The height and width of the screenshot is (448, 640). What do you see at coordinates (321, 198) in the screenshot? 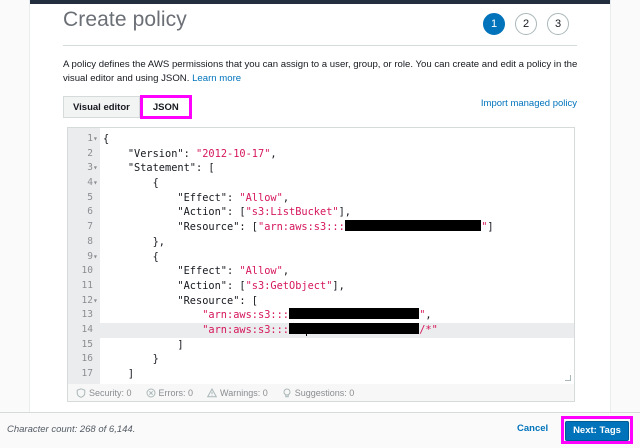
I see `code-line: 5 "Effect": "Allow",` at bounding box center [321, 198].